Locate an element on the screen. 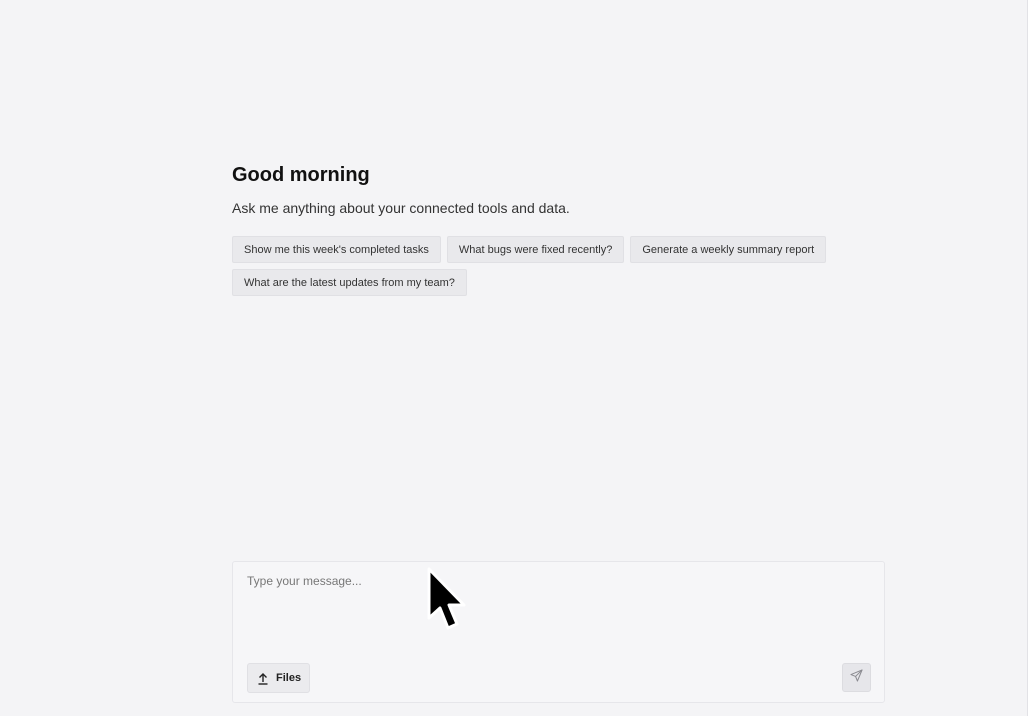 The height and width of the screenshot is (716, 1028). suggestion-chip-weekly-report: Generate a weekly summary report is located at coordinates (728, 249).